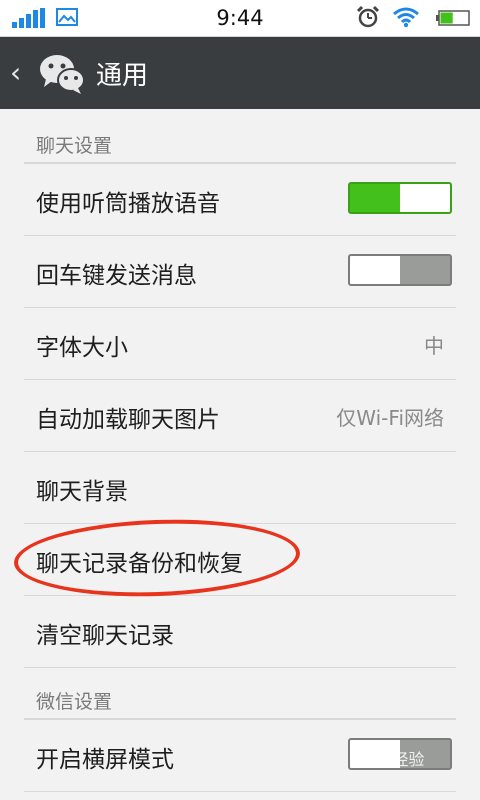  What do you see at coordinates (368, 16) in the screenshot?
I see `alarm-clock-icon` at bounding box center [368, 16].